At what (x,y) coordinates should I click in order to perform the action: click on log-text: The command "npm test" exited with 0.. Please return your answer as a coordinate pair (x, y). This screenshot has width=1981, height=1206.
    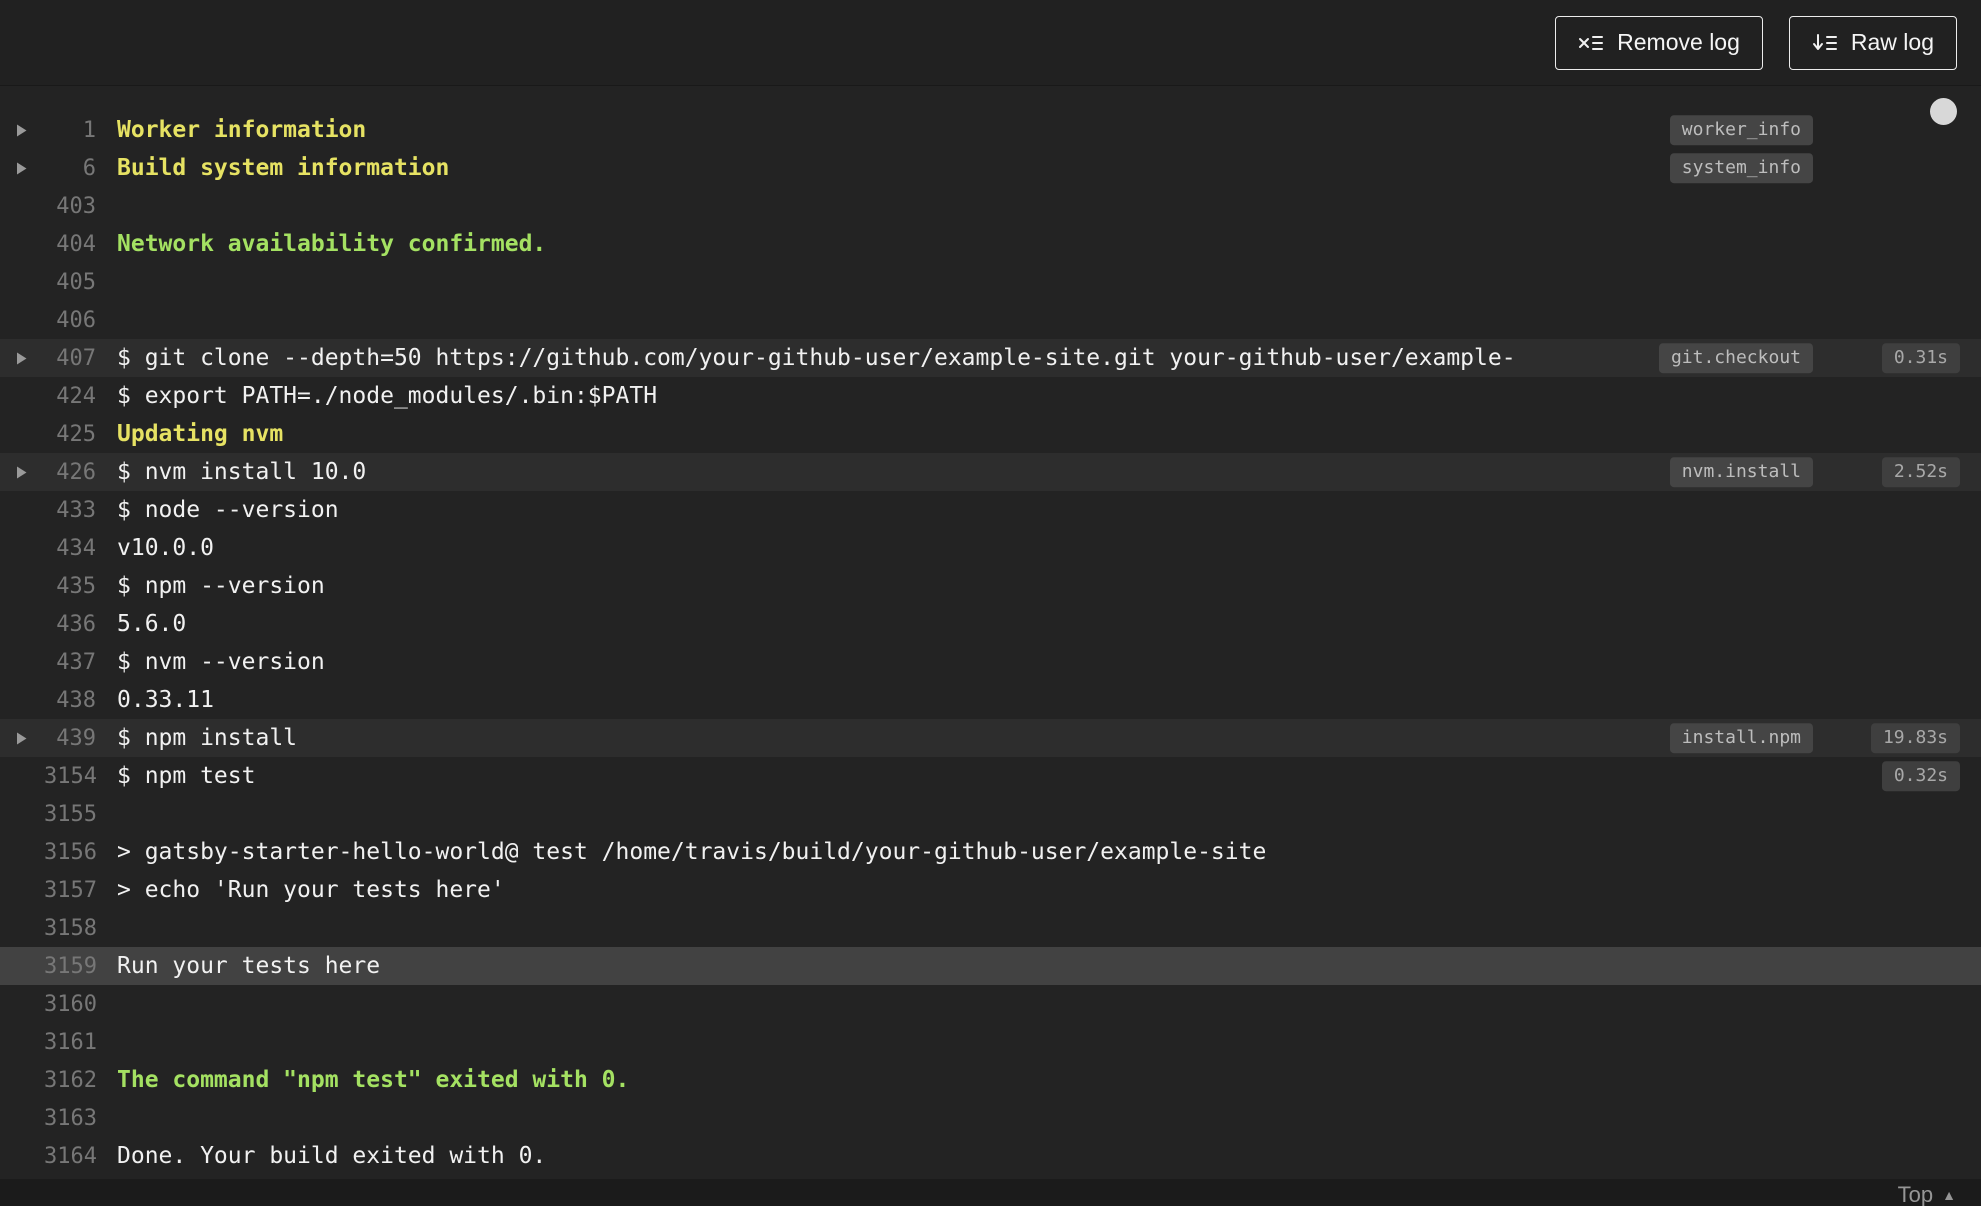
    Looking at the image, I should click on (373, 1080).